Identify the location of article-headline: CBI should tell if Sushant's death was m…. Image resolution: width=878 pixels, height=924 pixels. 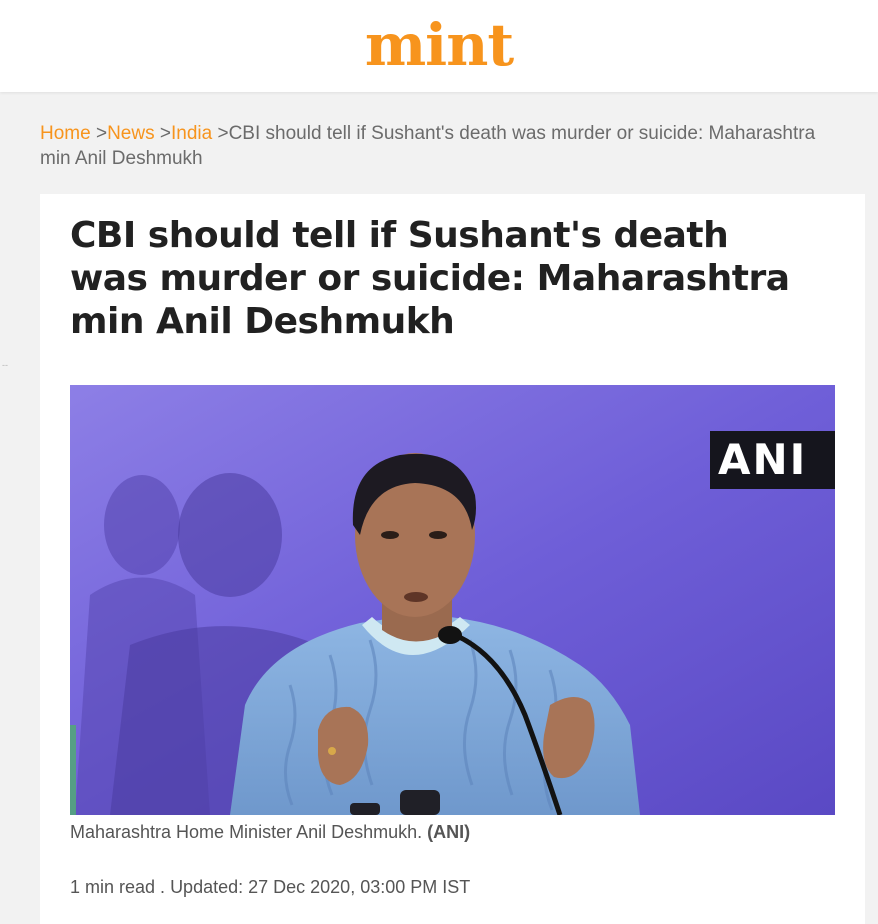
(430, 278).